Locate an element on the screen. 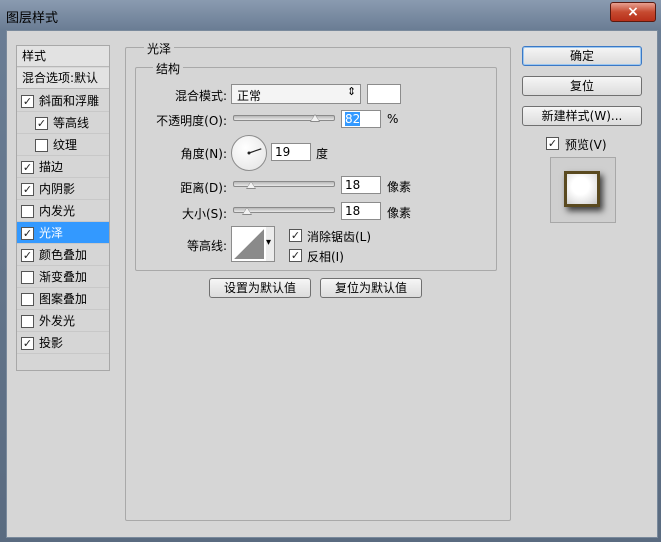  opacity-unit: % is located at coordinates (393, 119).